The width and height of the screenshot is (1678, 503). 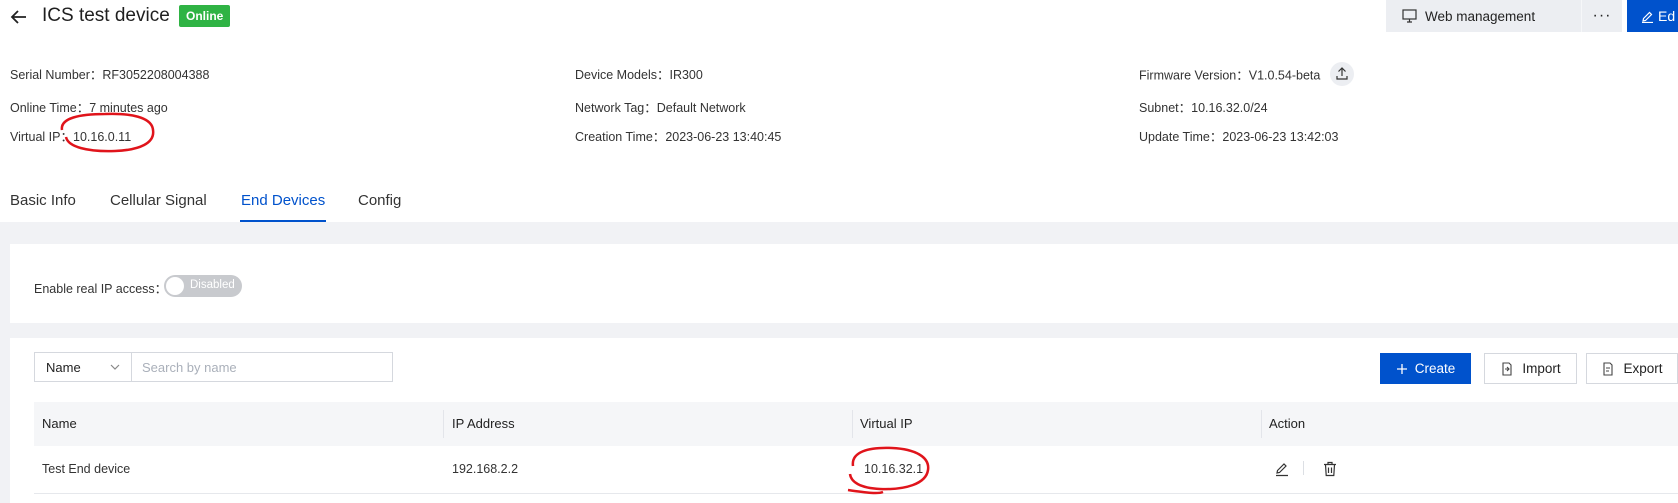 What do you see at coordinates (1435, 368) in the screenshot?
I see `create-label: Create` at bounding box center [1435, 368].